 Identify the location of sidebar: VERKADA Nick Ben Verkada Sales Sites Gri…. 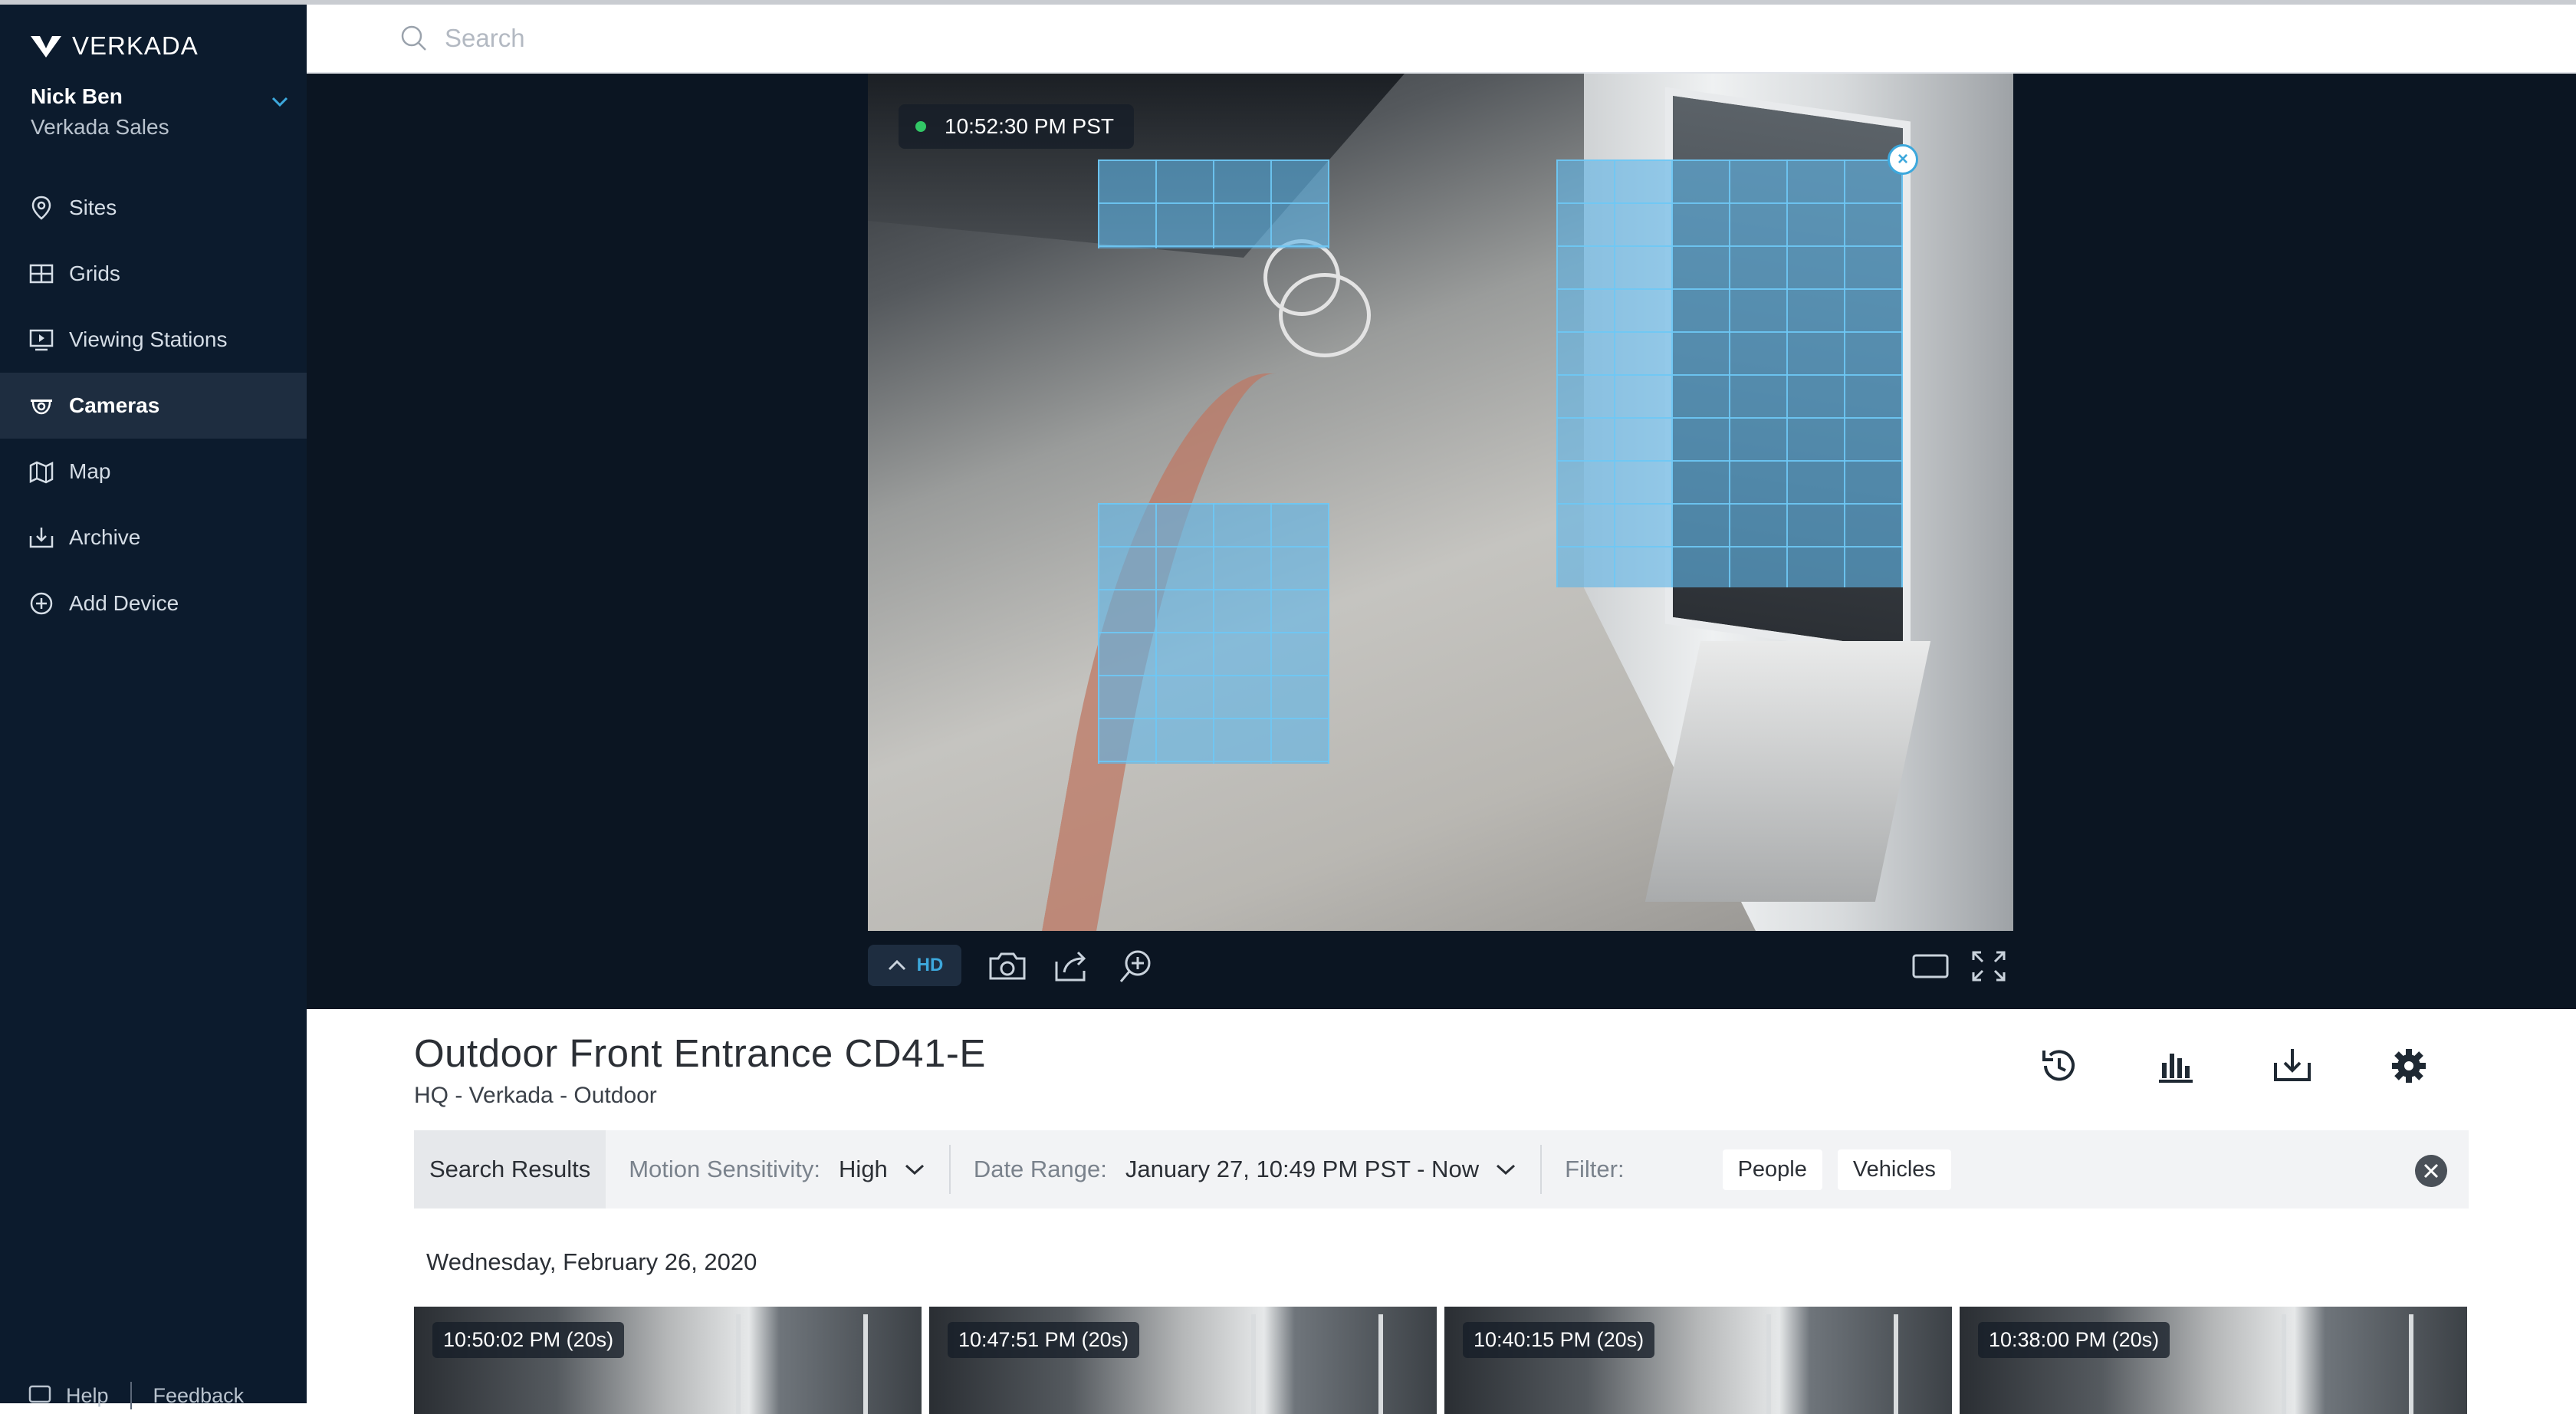
(154, 707).